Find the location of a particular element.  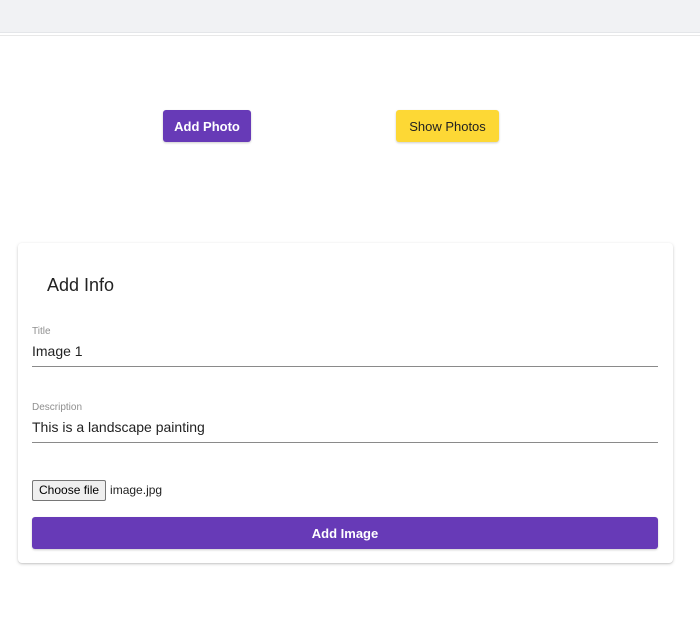

description-input is located at coordinates (345, 427).